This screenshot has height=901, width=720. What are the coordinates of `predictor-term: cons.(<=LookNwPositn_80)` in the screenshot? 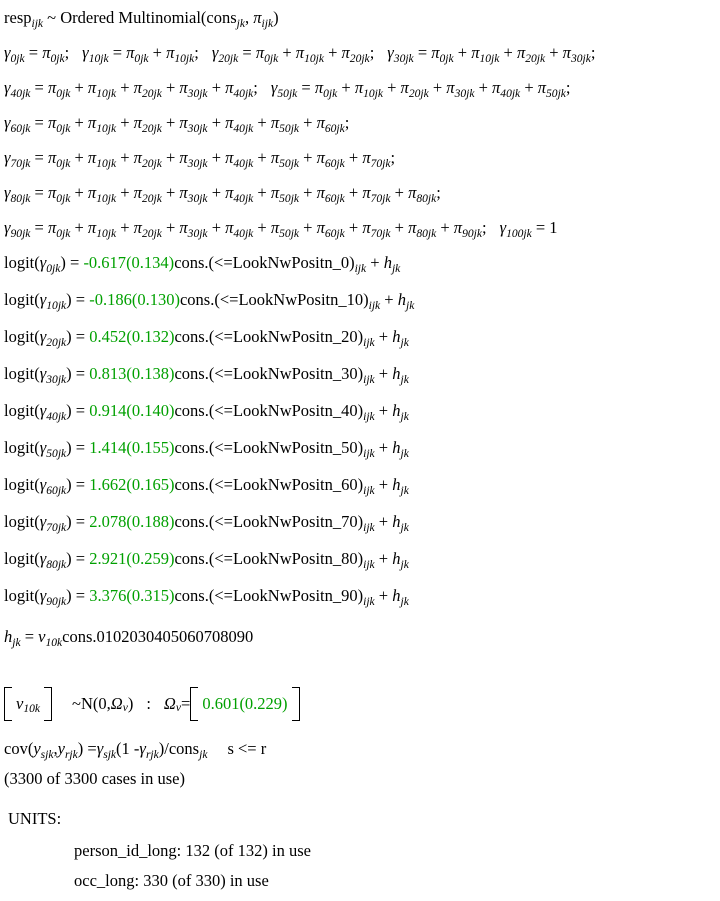 It's located at (269, 558).